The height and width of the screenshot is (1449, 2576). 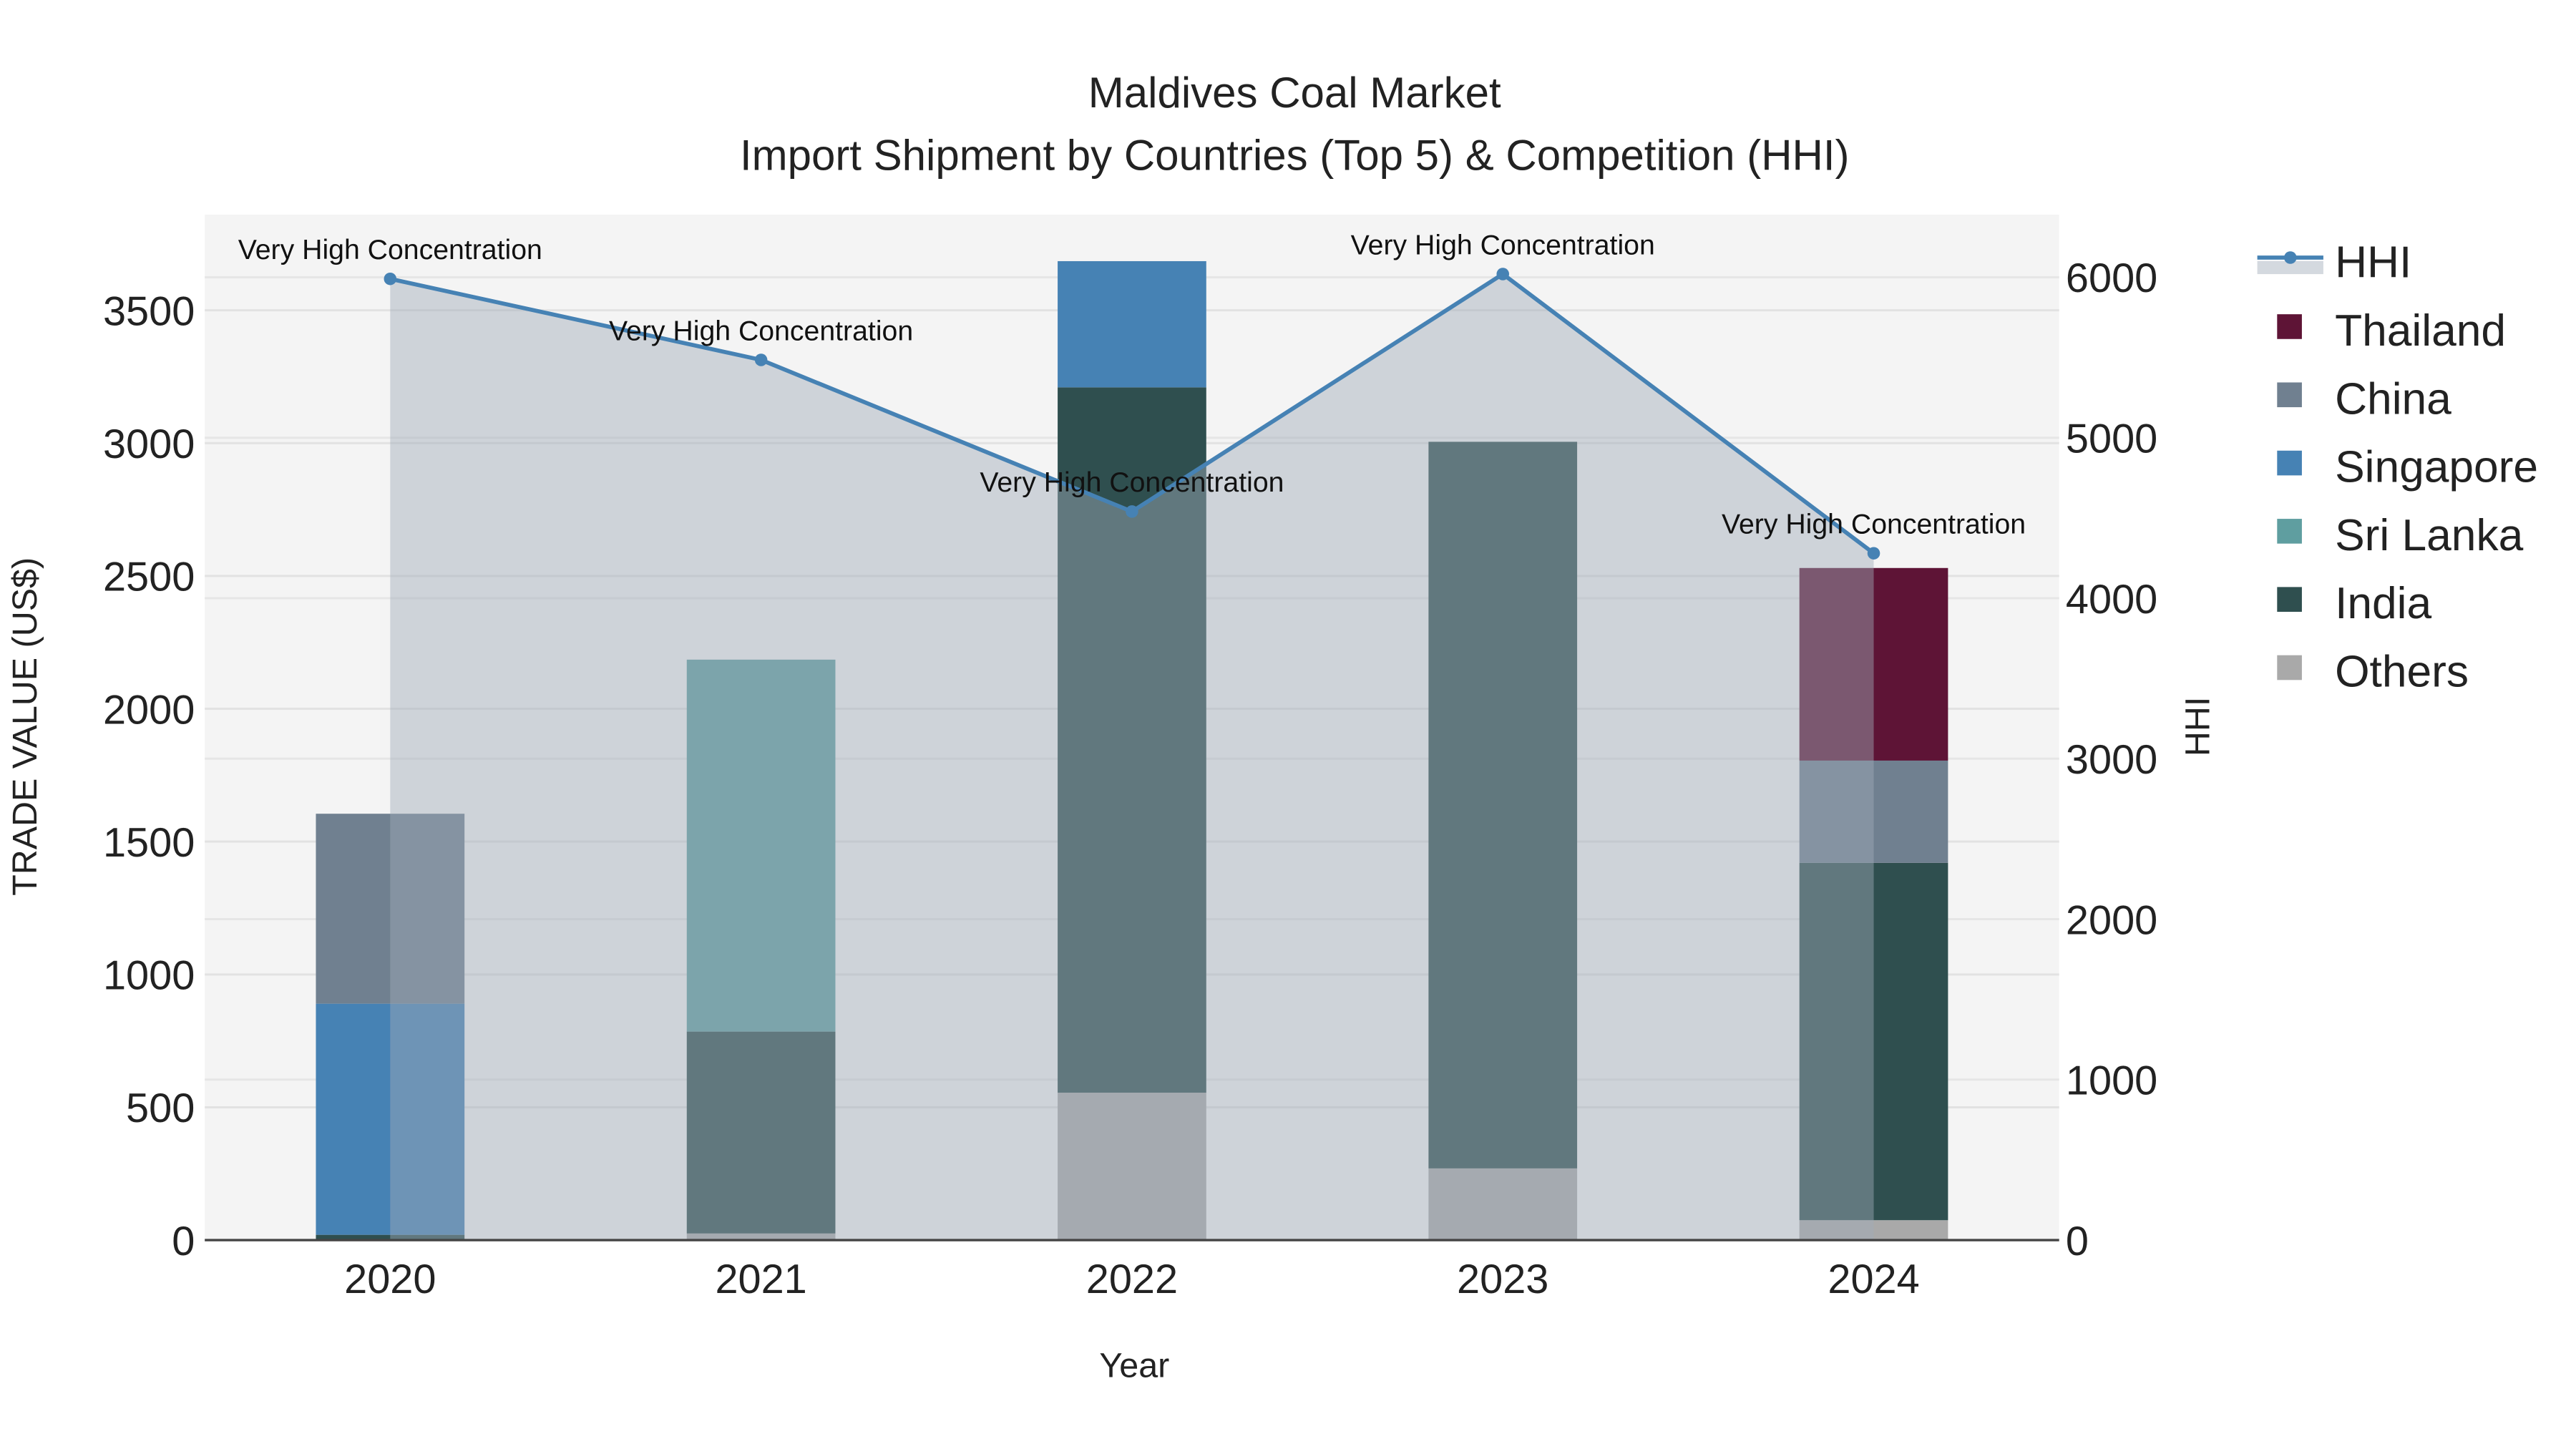 I want to click on y-axis-label: TRADE VALUE (US$), so click(x=25, y=726).